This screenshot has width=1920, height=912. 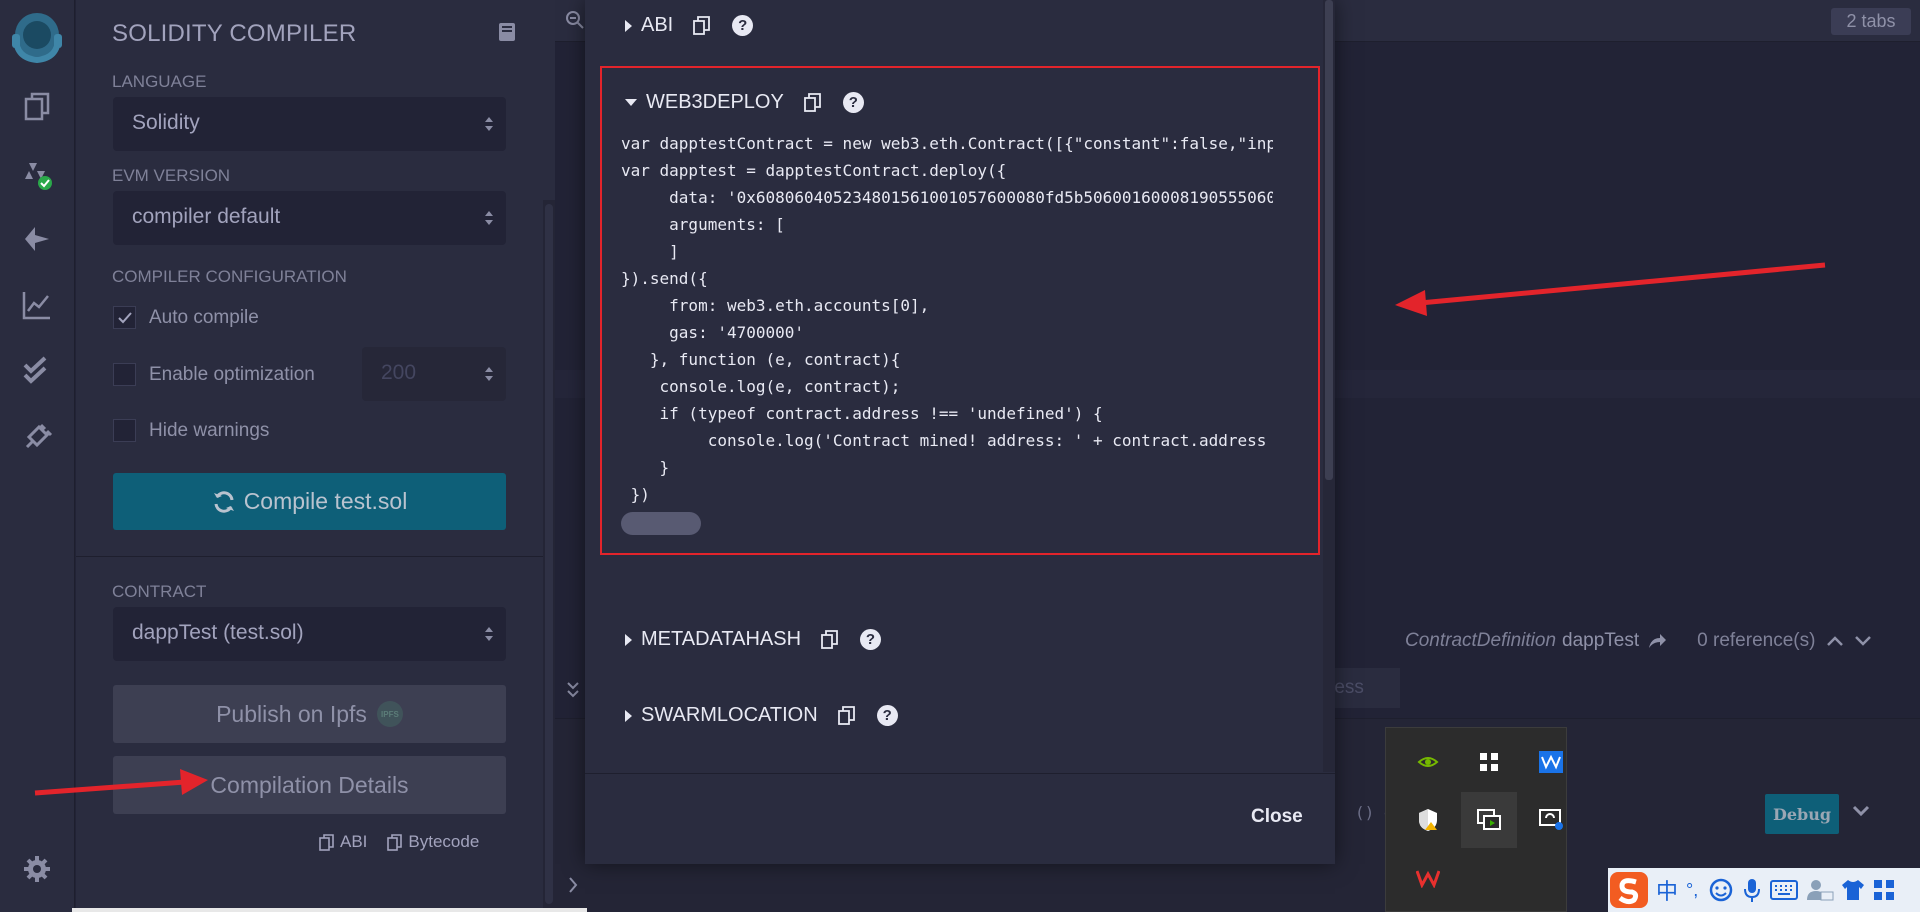 What do you see at coordinates (232, 374) in the screenshot?
I see `enable-optimization-label: Enable optimization` at bounding box center [232, 374].